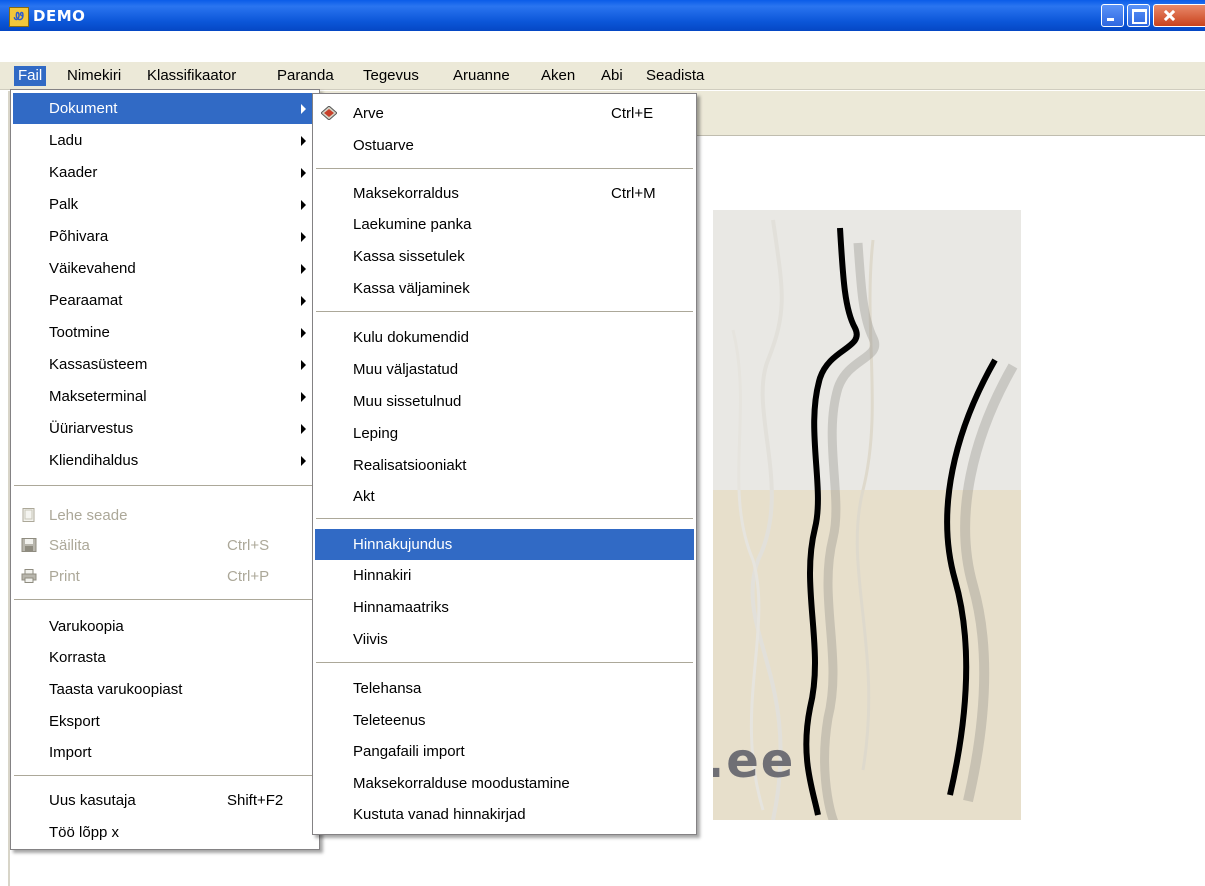 The width and height of the screenshot is (1205, 886). Describe the element at coordinates (165, 332) in the screenshot. I see `fail-menu-item-tootmine: Tootmine` at that location.